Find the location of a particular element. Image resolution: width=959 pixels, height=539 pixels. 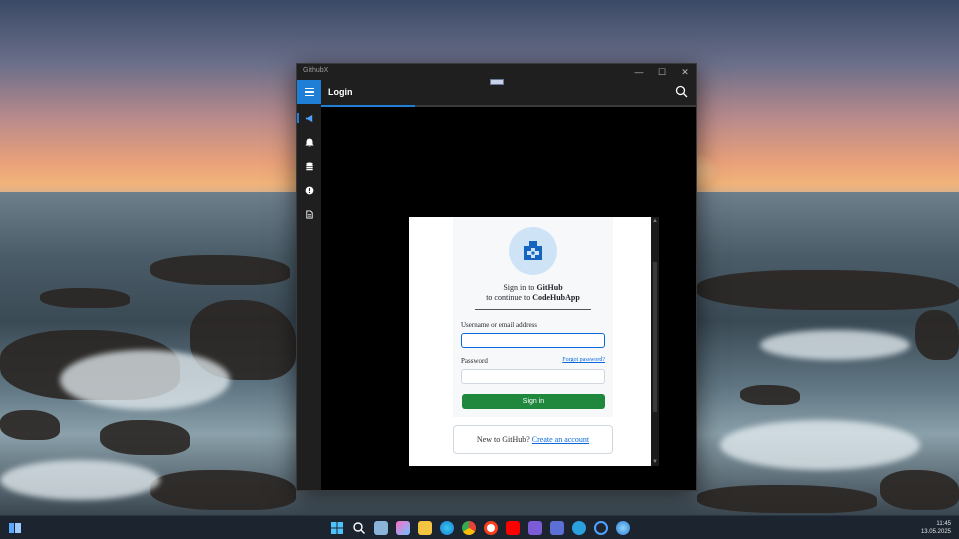

database-icon is located at coordinates (309, 166).